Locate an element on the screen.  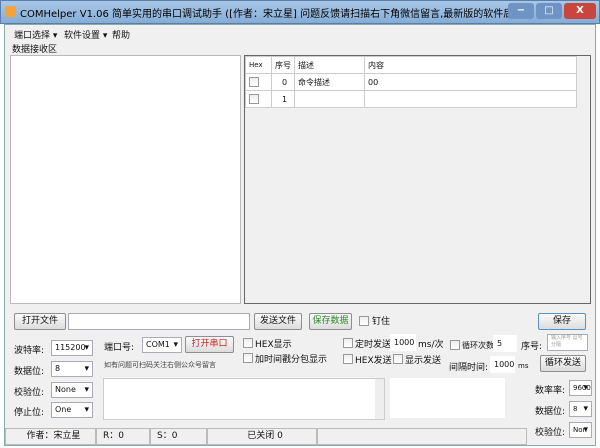
menu-port-select: 端口选择 ▾ is located at coordinates (35, 34).